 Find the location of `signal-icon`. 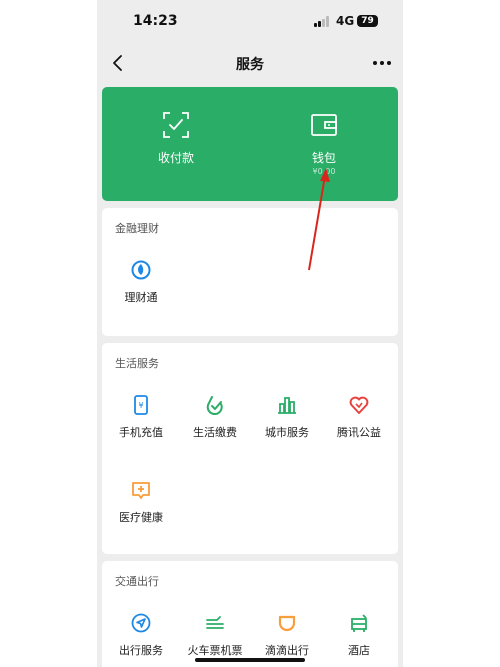

signal-icon is located at coordinates (322, 21).